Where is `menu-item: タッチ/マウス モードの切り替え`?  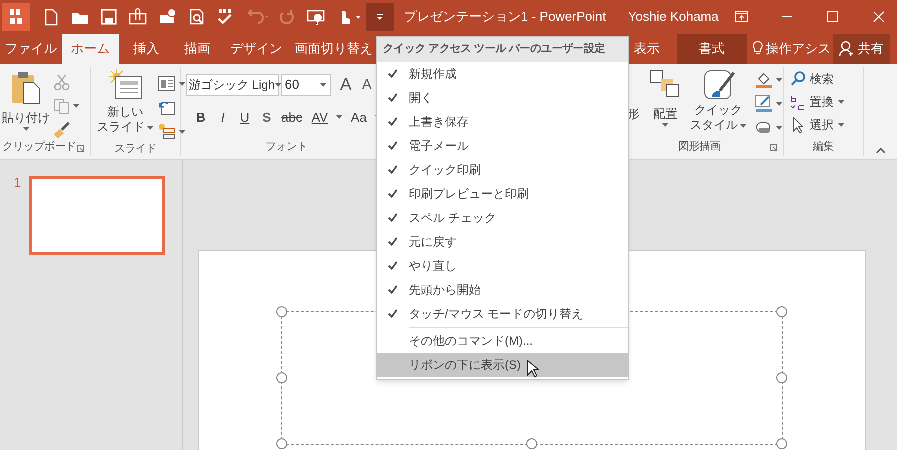 menu-item: タッチ/マウス モードの切り替え is located at coordinates (502, 314).